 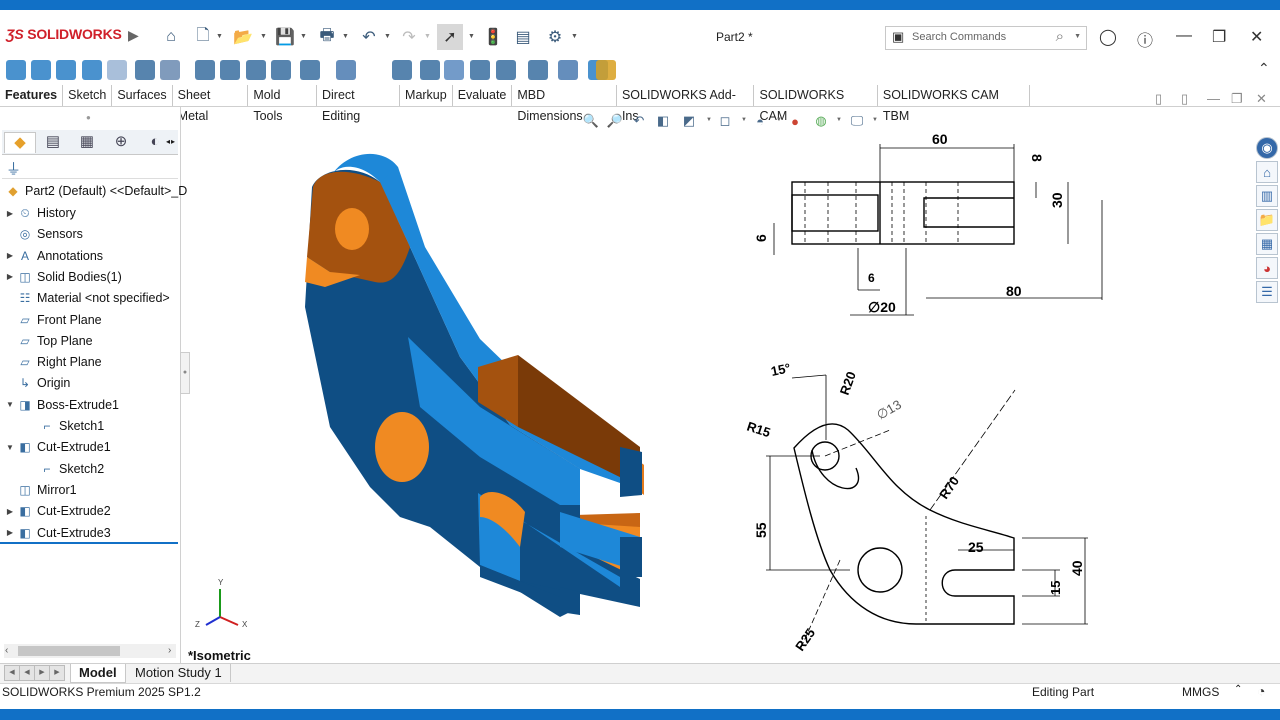 What do you see at coordinates (1267, 268) in the screenshot?
I see `appearances-scenes-icon: ◕` at bounding box center [1267, 268].